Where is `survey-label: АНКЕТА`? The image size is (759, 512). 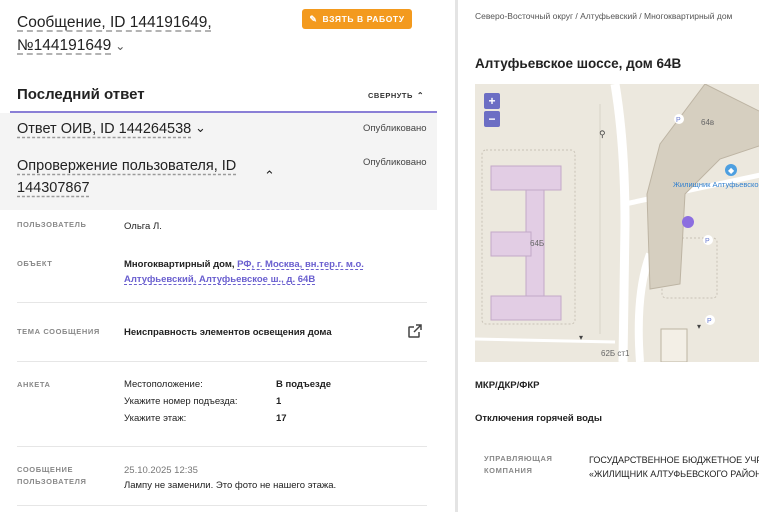
survey-label: АНКЕТА is located at coordinates (34, 384).